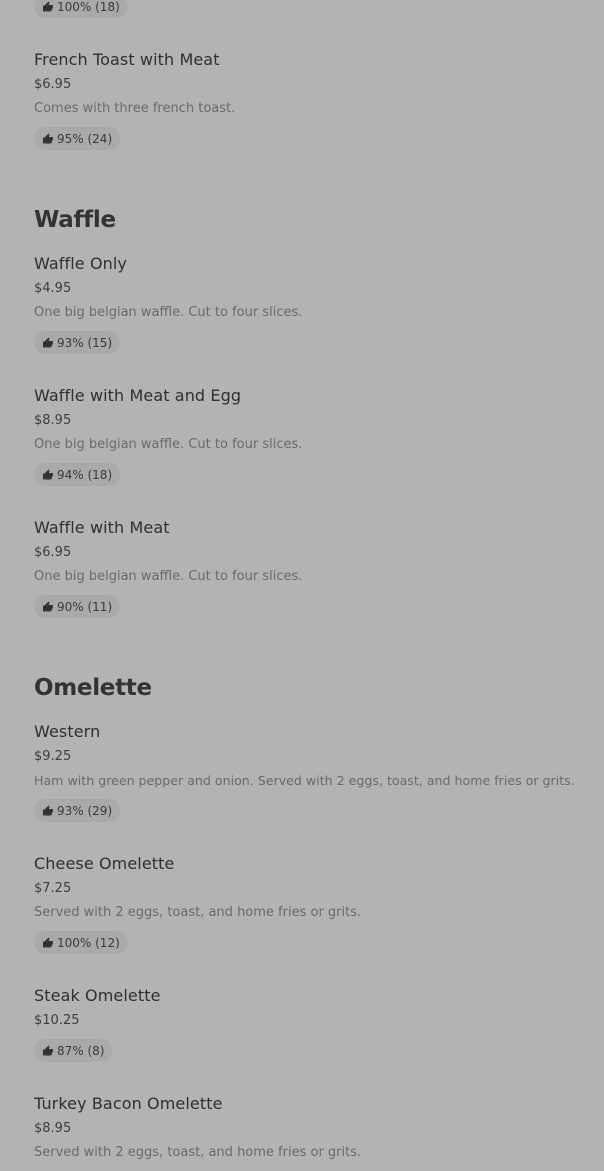  What do you see at coordinates (88, 7) in the screenshot?
I see `rating-text: 100% (18)` at bounding box center [88, 7].